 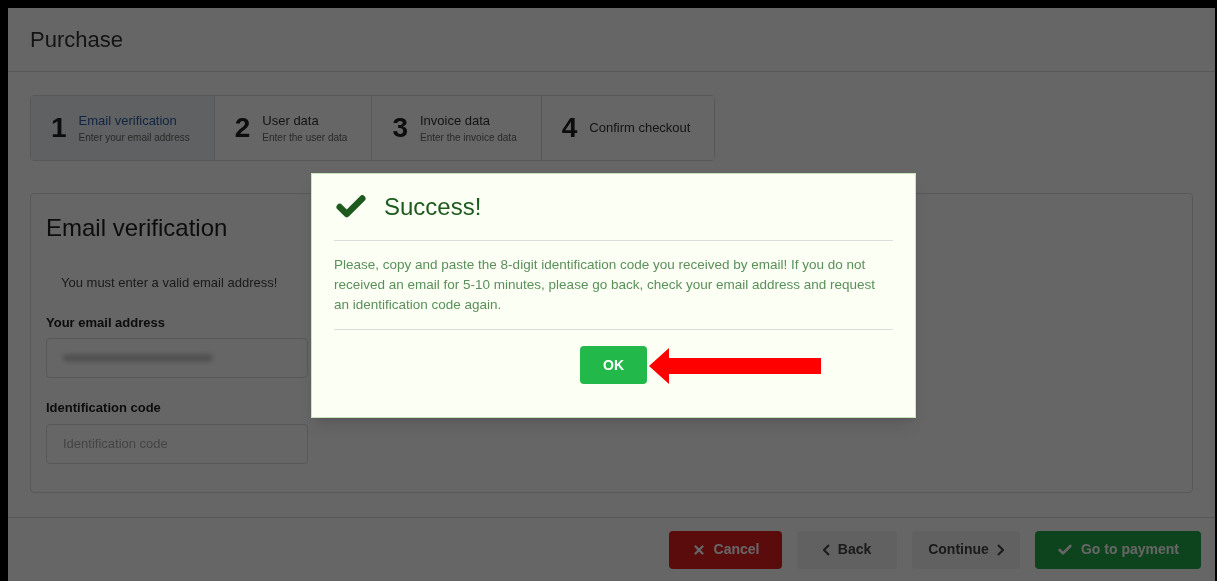 What do you see at coordinates (242, 128) in the screenshot?
I see `step-number: 2` at bounding box center [242, 128].